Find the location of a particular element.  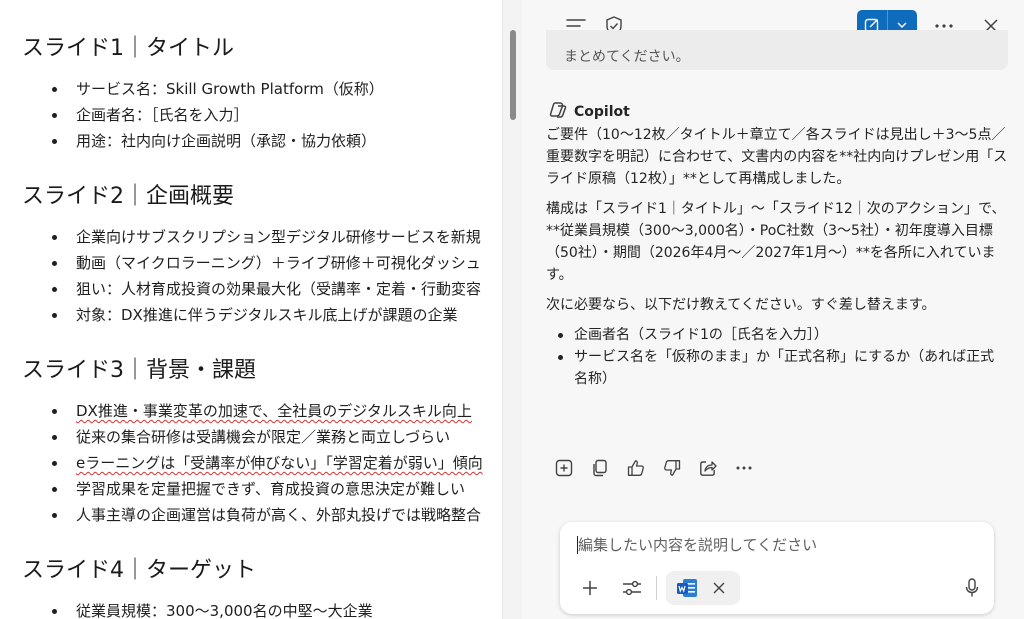

list-item: 動画（マイクロラーニング）＋ライブ研修＋可視化ダッシュ is located at coordinates (262, 263).